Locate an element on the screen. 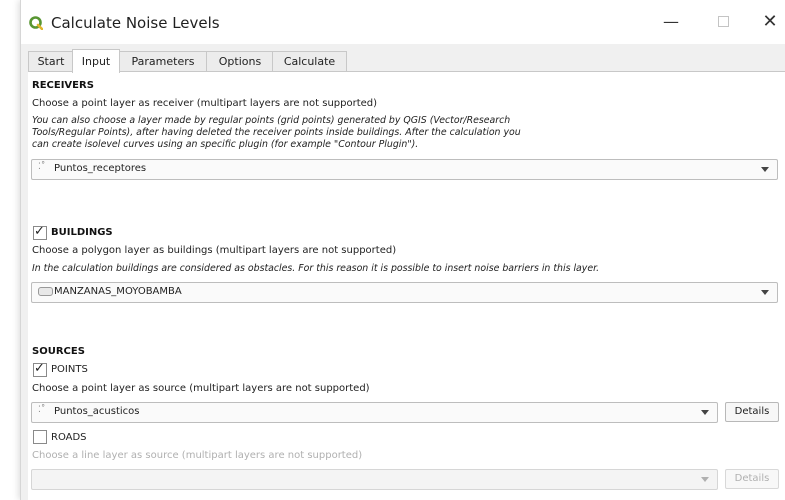 Image resolution: width=785 pixels, height=500 pixels. close-button: ✕ is located at coordinates (770, 22).